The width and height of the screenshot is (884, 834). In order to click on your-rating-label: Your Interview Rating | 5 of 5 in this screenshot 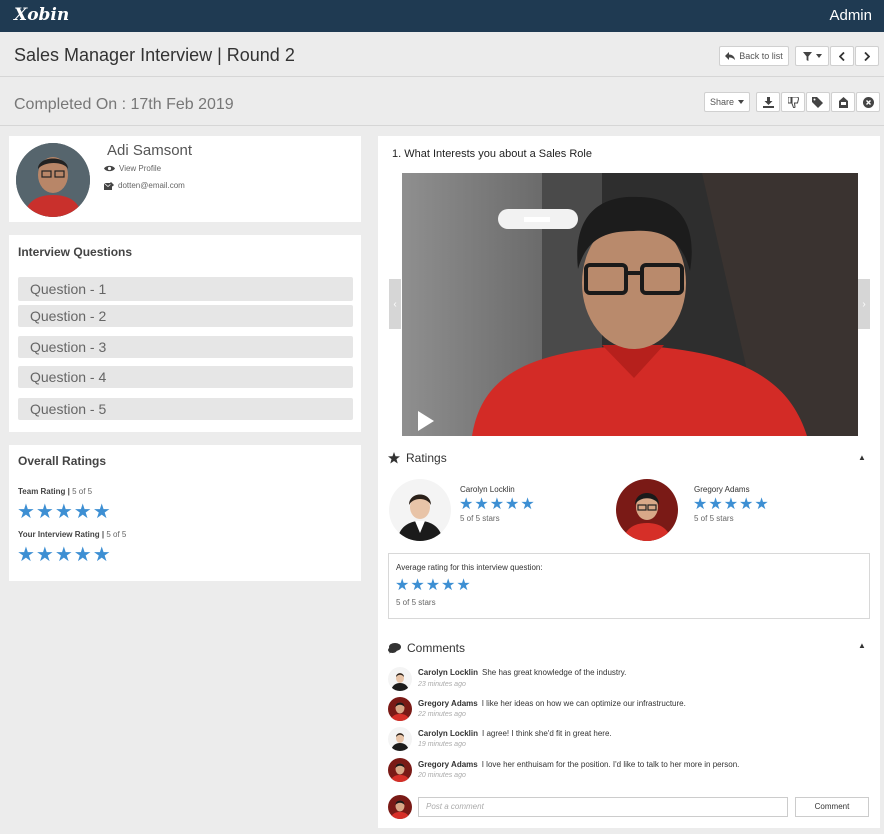, I will do `click(72, 534)`.